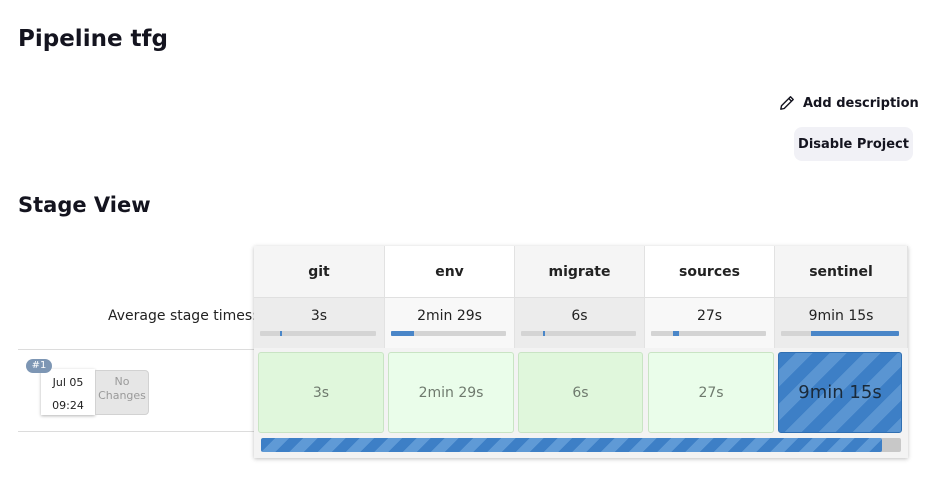 The image size is (934, 480). Describe the element at coordinates (93, 39) in the screenshot. I see `page-title: Pipeline tfg` at that location.